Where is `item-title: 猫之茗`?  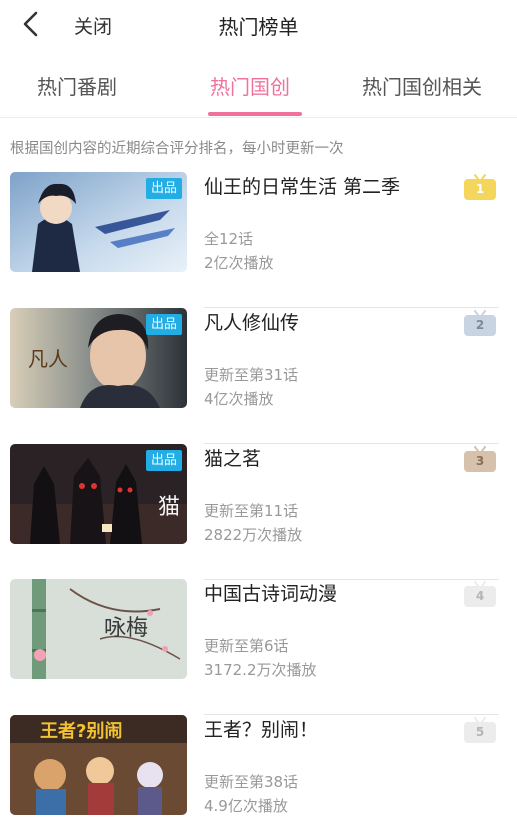 item-title: 猫之茗 is located at coordinates (232, 457).